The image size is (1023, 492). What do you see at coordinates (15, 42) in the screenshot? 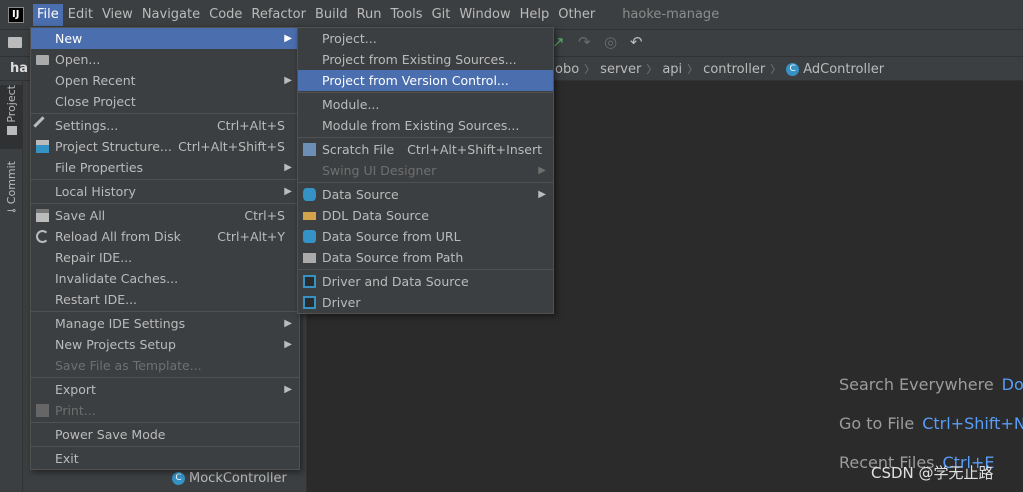
I see `open-folder-icon` at bounding box center [15, 42].